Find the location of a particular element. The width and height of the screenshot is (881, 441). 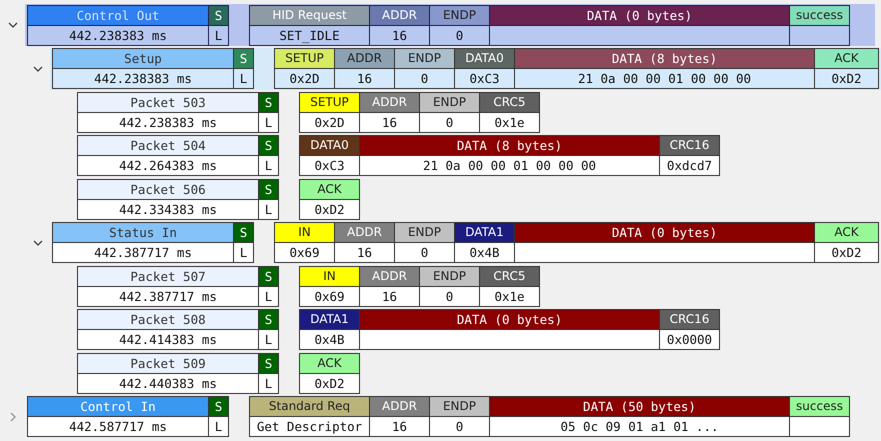

field-header: IN is located at coordinates (304, 232).